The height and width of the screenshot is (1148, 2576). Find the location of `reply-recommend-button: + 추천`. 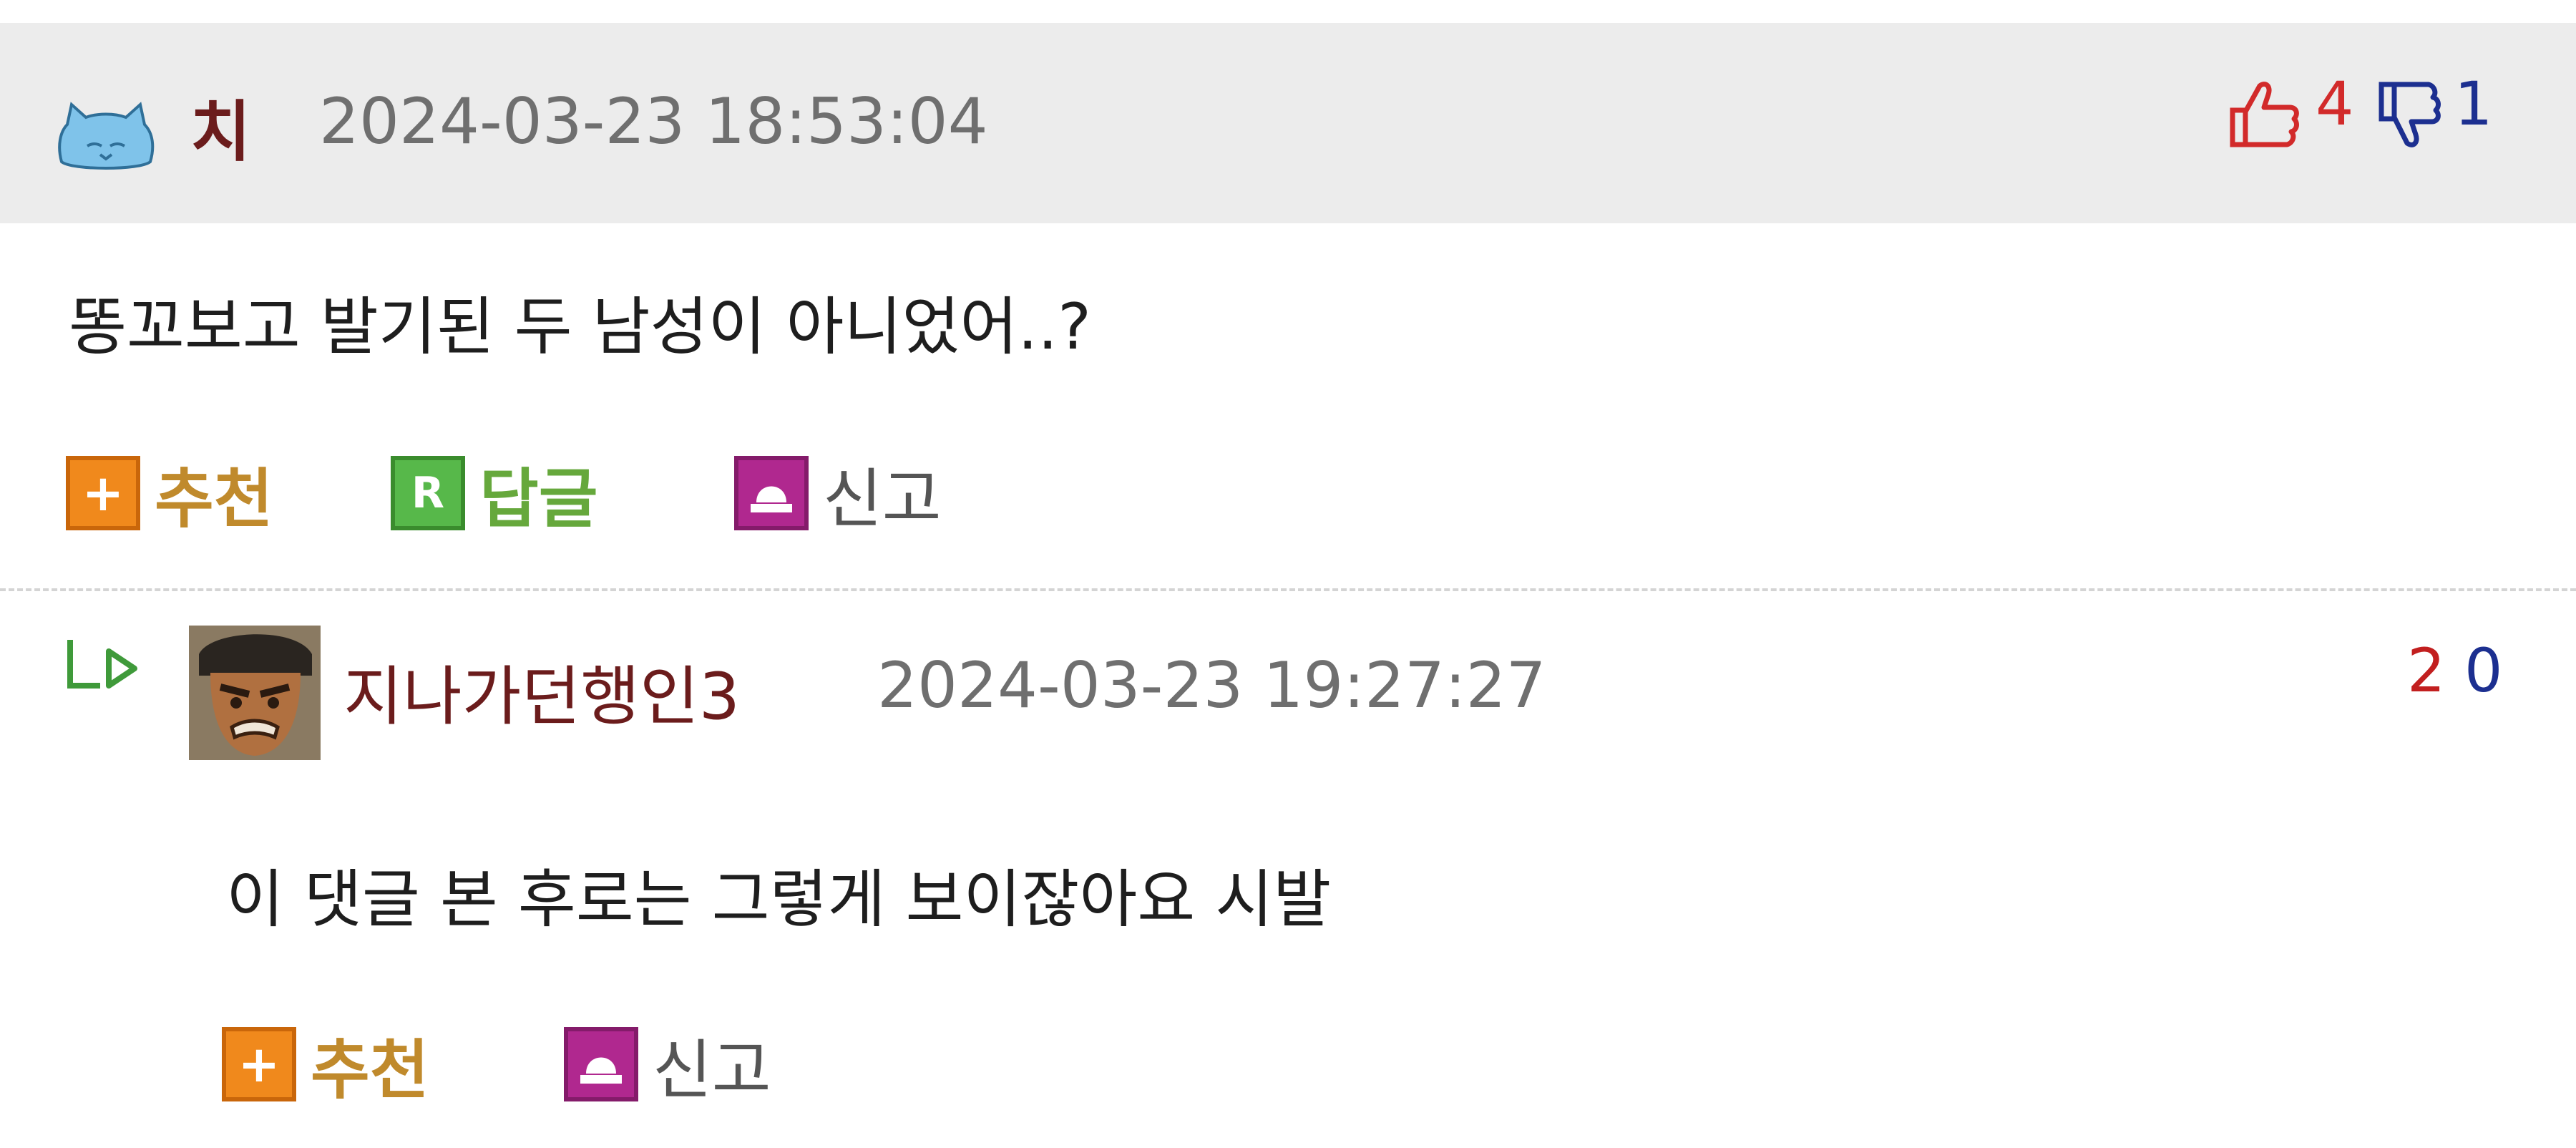

reply-recommend-button: + 추천 is located at coordinates (325, 1065).